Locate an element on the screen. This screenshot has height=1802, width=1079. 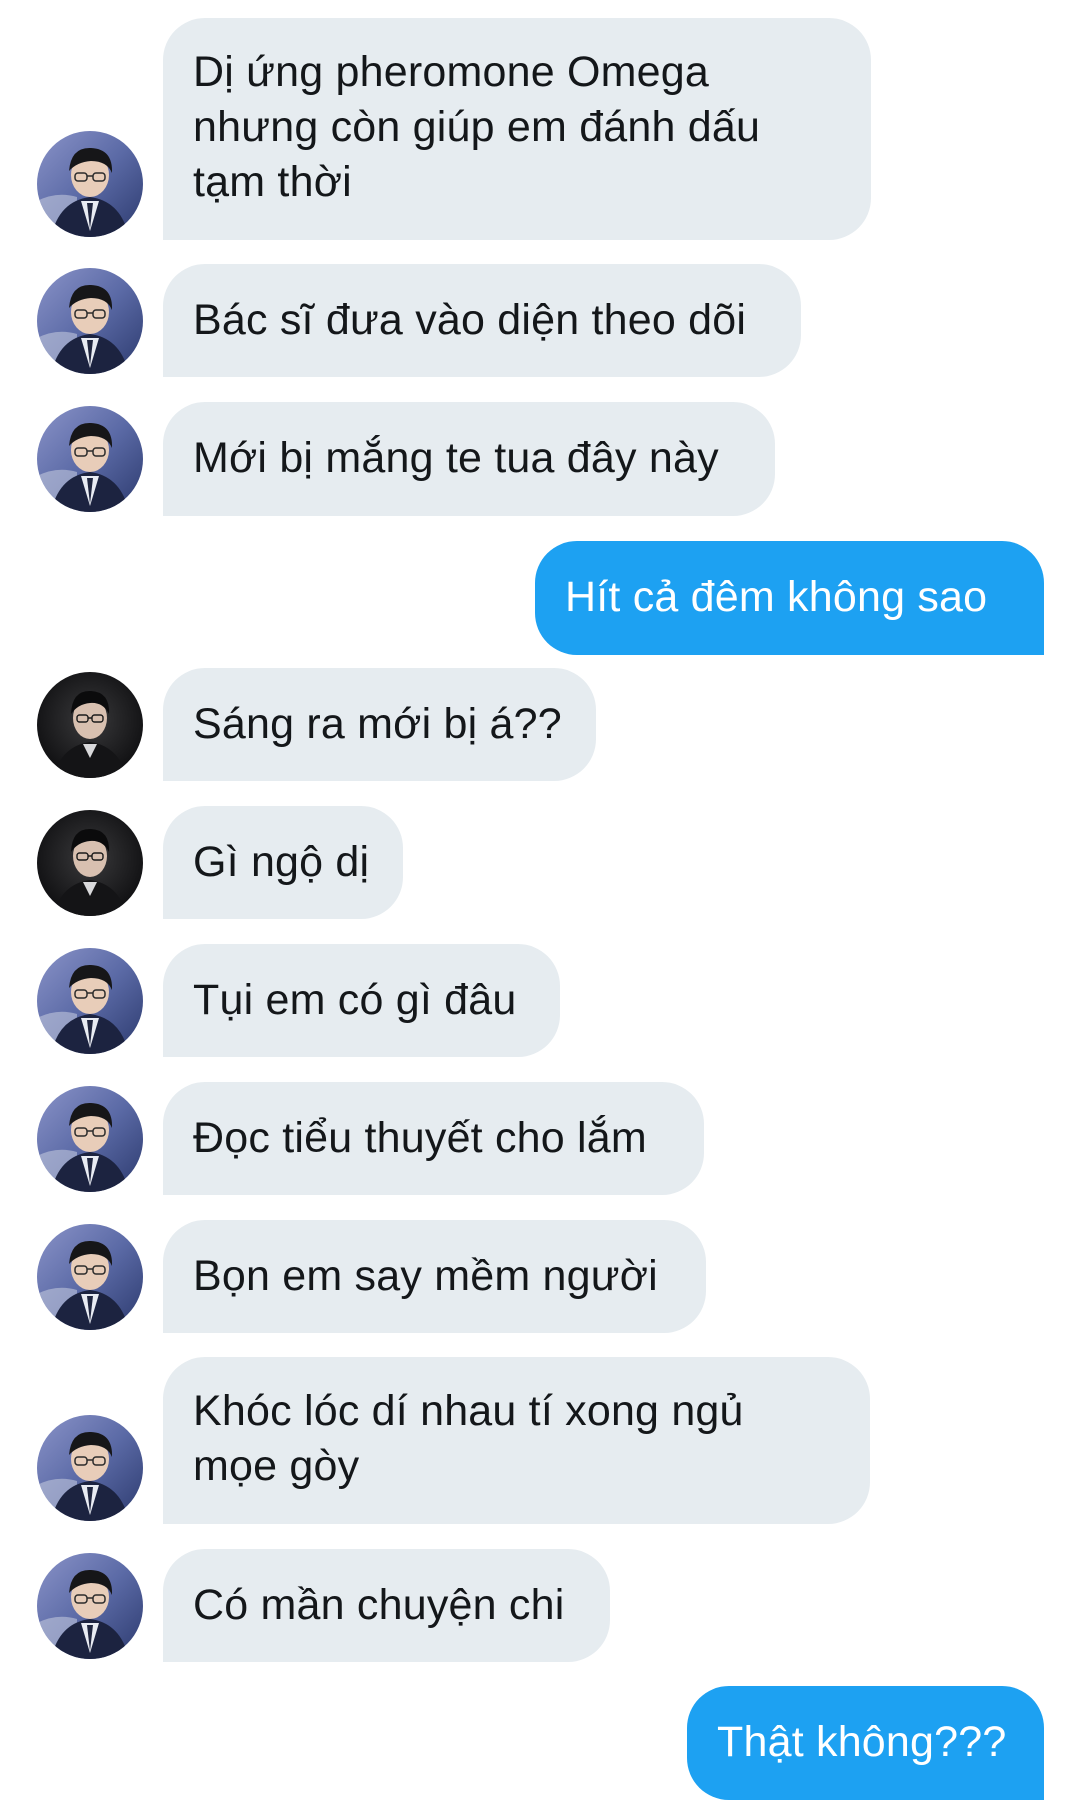
message-text: Sáng ra mới bị á?? is located at coordinates (377, 724).